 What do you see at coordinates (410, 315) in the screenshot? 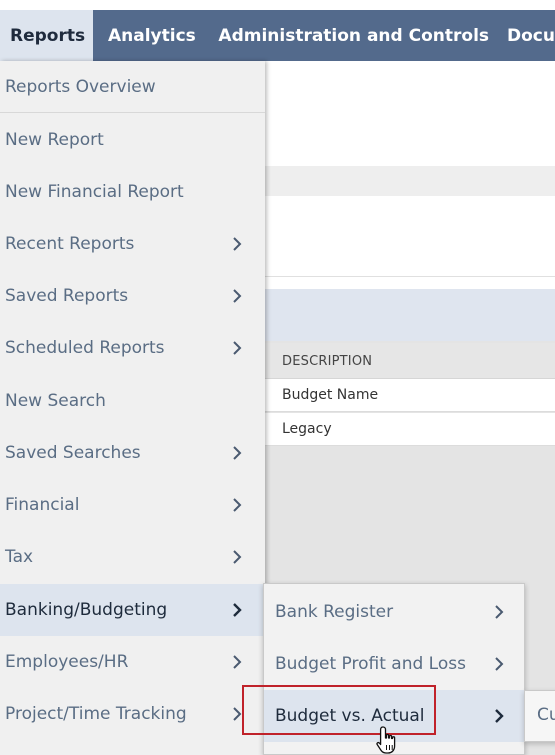
I see `section-header-band` at bounding box center [410, 315].